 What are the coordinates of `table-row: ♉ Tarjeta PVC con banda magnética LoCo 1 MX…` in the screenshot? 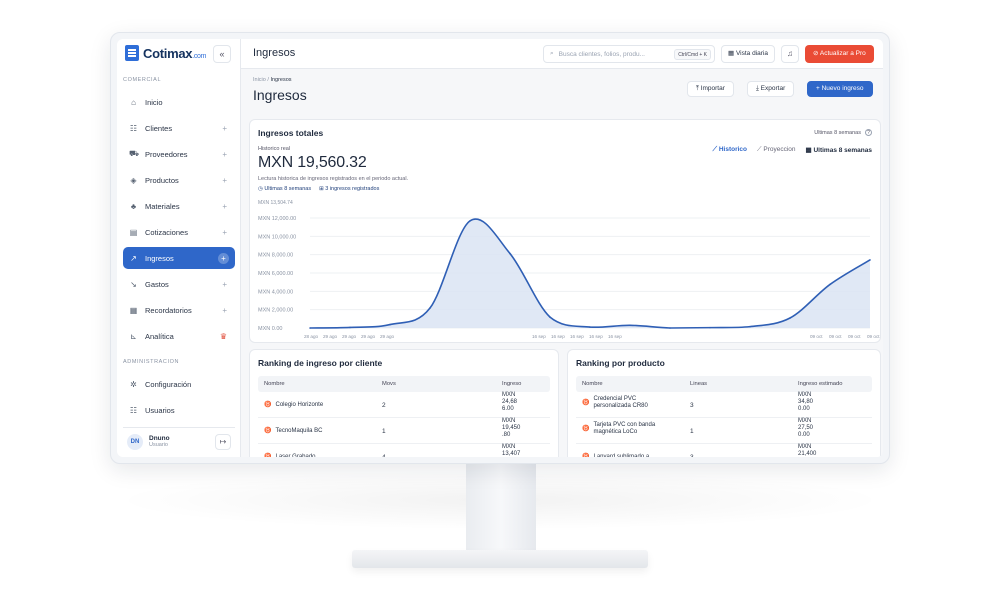 It's located at (724, 431).